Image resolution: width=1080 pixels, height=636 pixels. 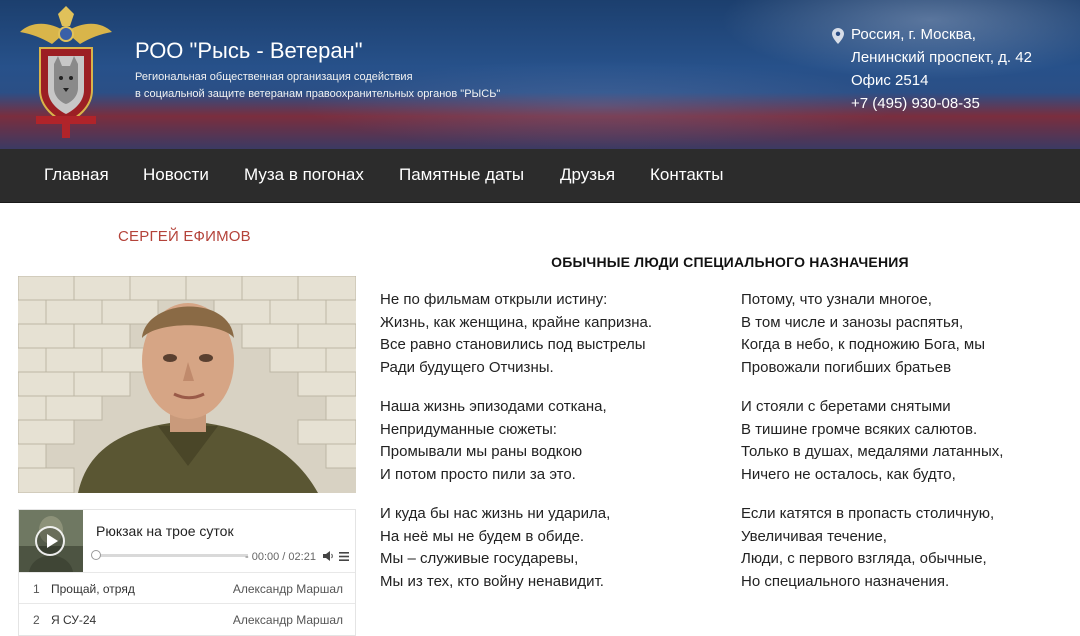 I want to click on seek-bar, so click(x=169, y=555).